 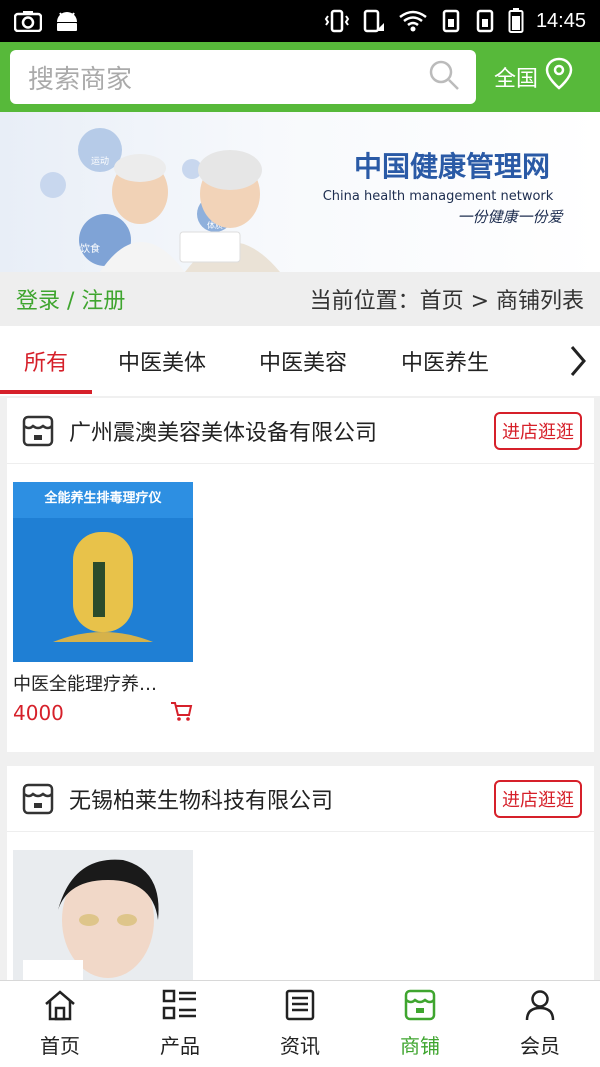 I want to click on banner-slogan: 一份健康一份爱, so click(x=510, y=217).